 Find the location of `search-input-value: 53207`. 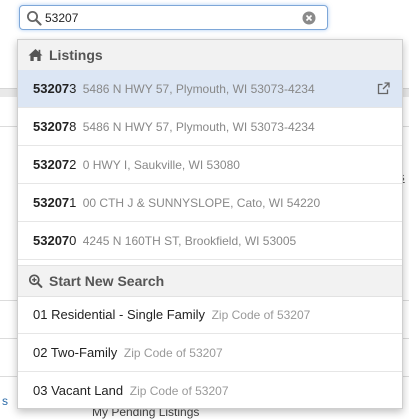

search-input-value: 53207 is located at coordinates (61, 18).